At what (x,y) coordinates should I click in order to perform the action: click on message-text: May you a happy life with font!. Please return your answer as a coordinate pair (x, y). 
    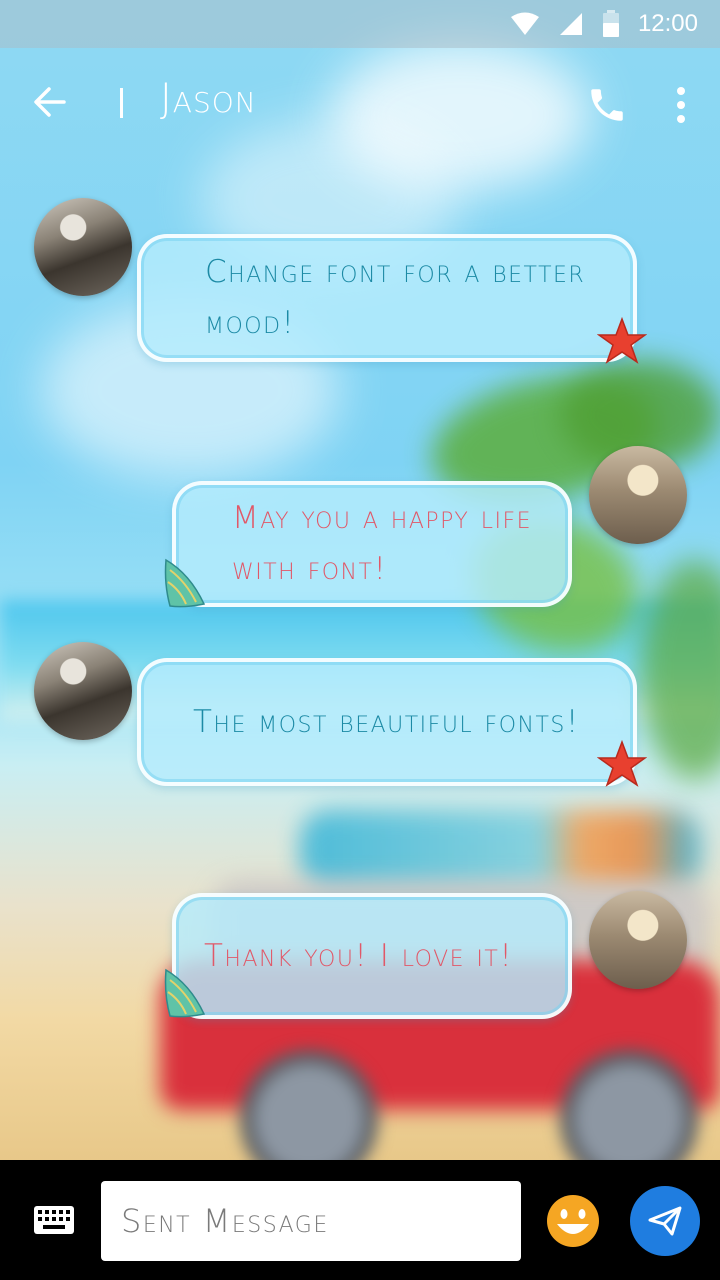
    Looking at the image, I should click on (382, 543).